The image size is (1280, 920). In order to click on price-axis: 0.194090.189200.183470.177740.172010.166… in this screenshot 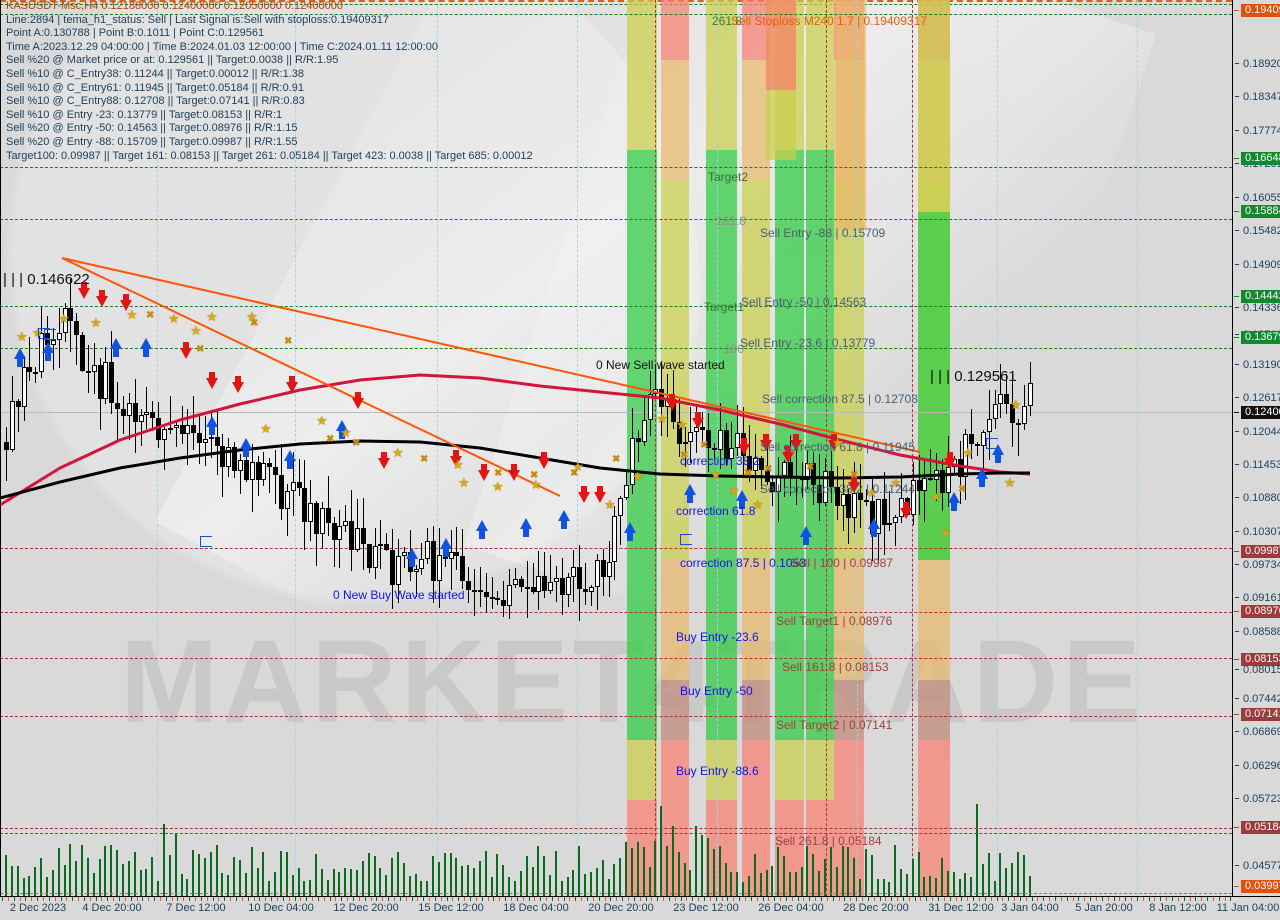, I will do `click(1256, 448)`.